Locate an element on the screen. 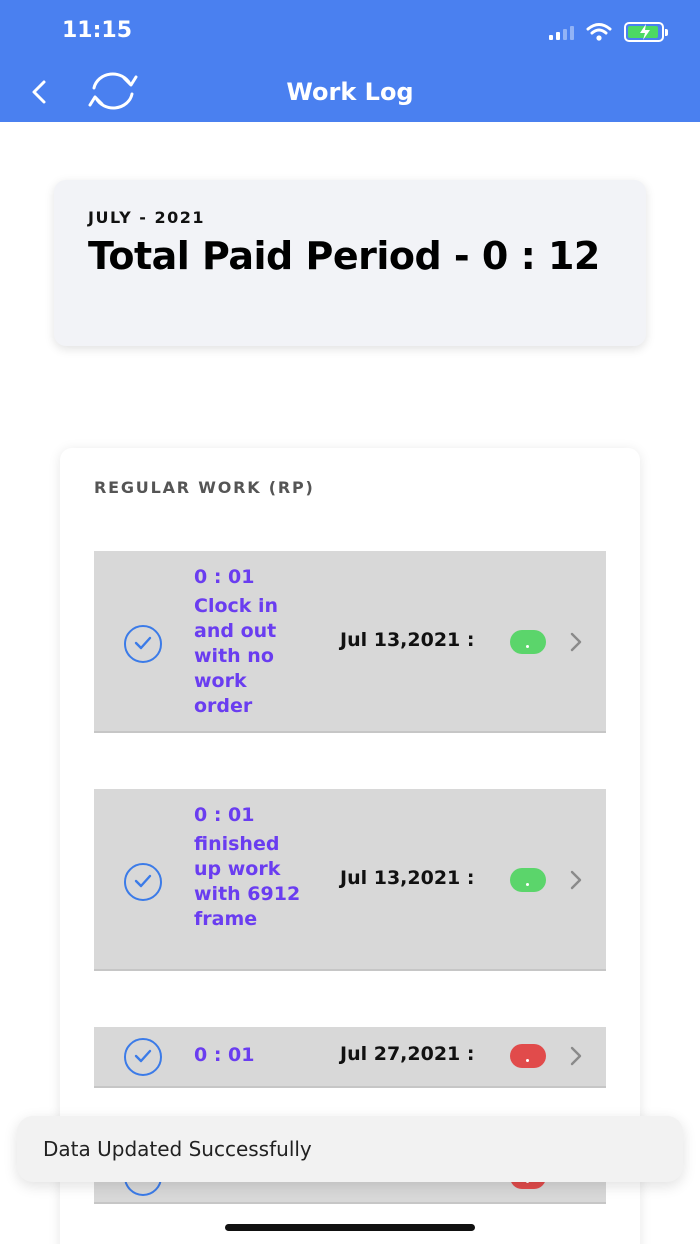 This screenshot has height=1244, width=700. battery-icon is located at coordinates (646, 32).